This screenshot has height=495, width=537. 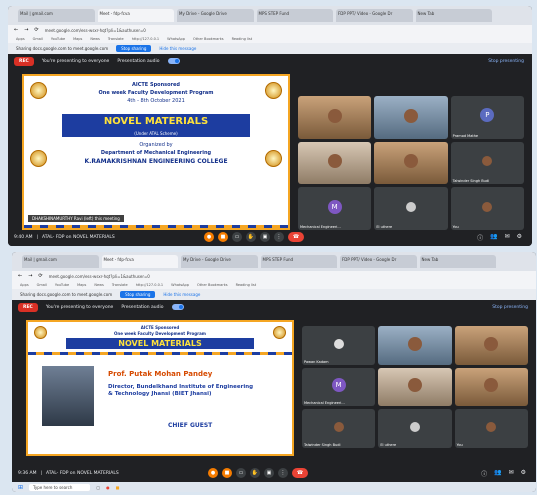 I want to click on chrome-icon: ●, so click(x=108, y=487).